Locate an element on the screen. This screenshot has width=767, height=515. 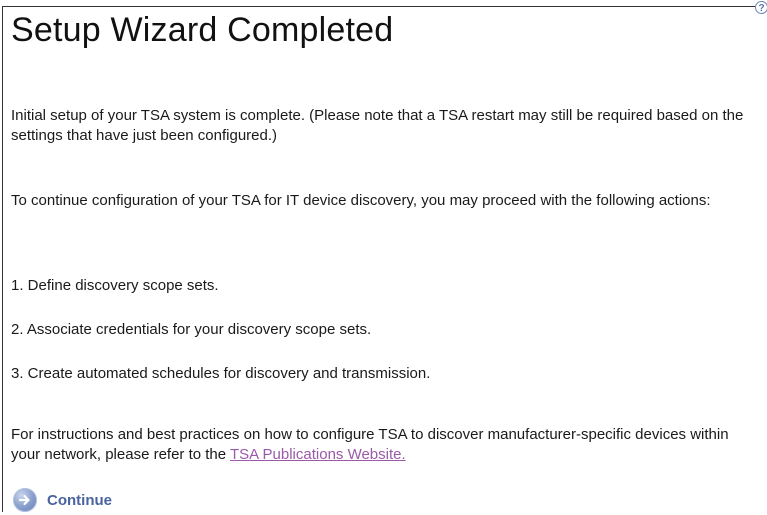
continue-label: Continue is located at coordinates (79, 500).